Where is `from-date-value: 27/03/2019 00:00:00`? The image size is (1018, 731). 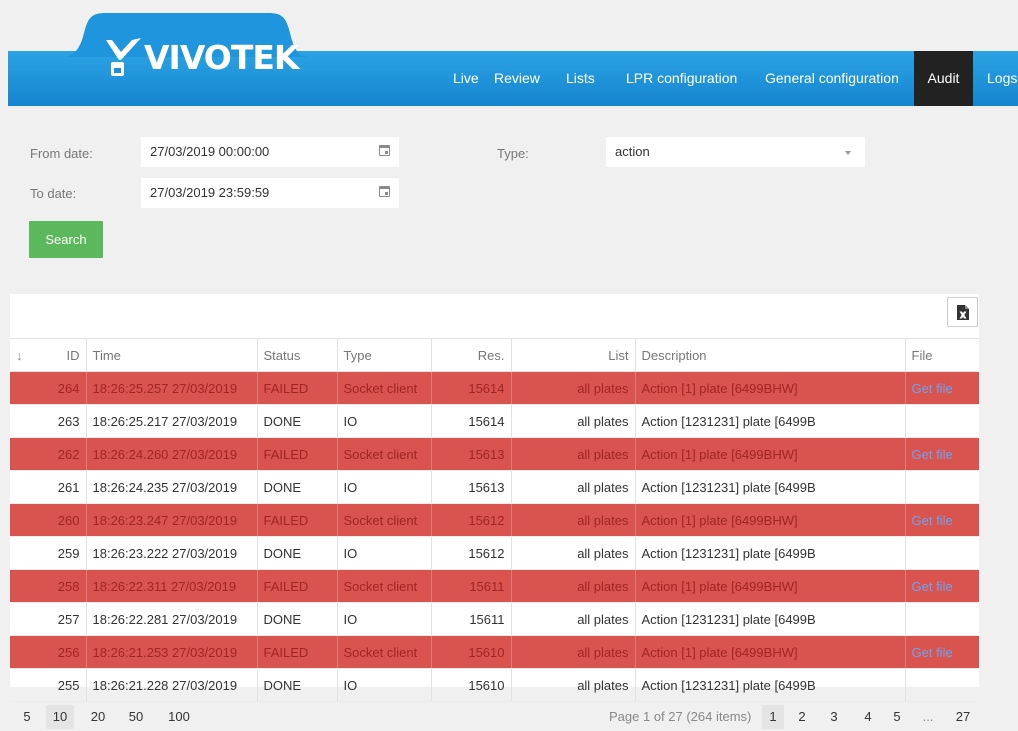
from-date-value: 27/03/2019 00:00:00 is located at coordinates (210, 151).